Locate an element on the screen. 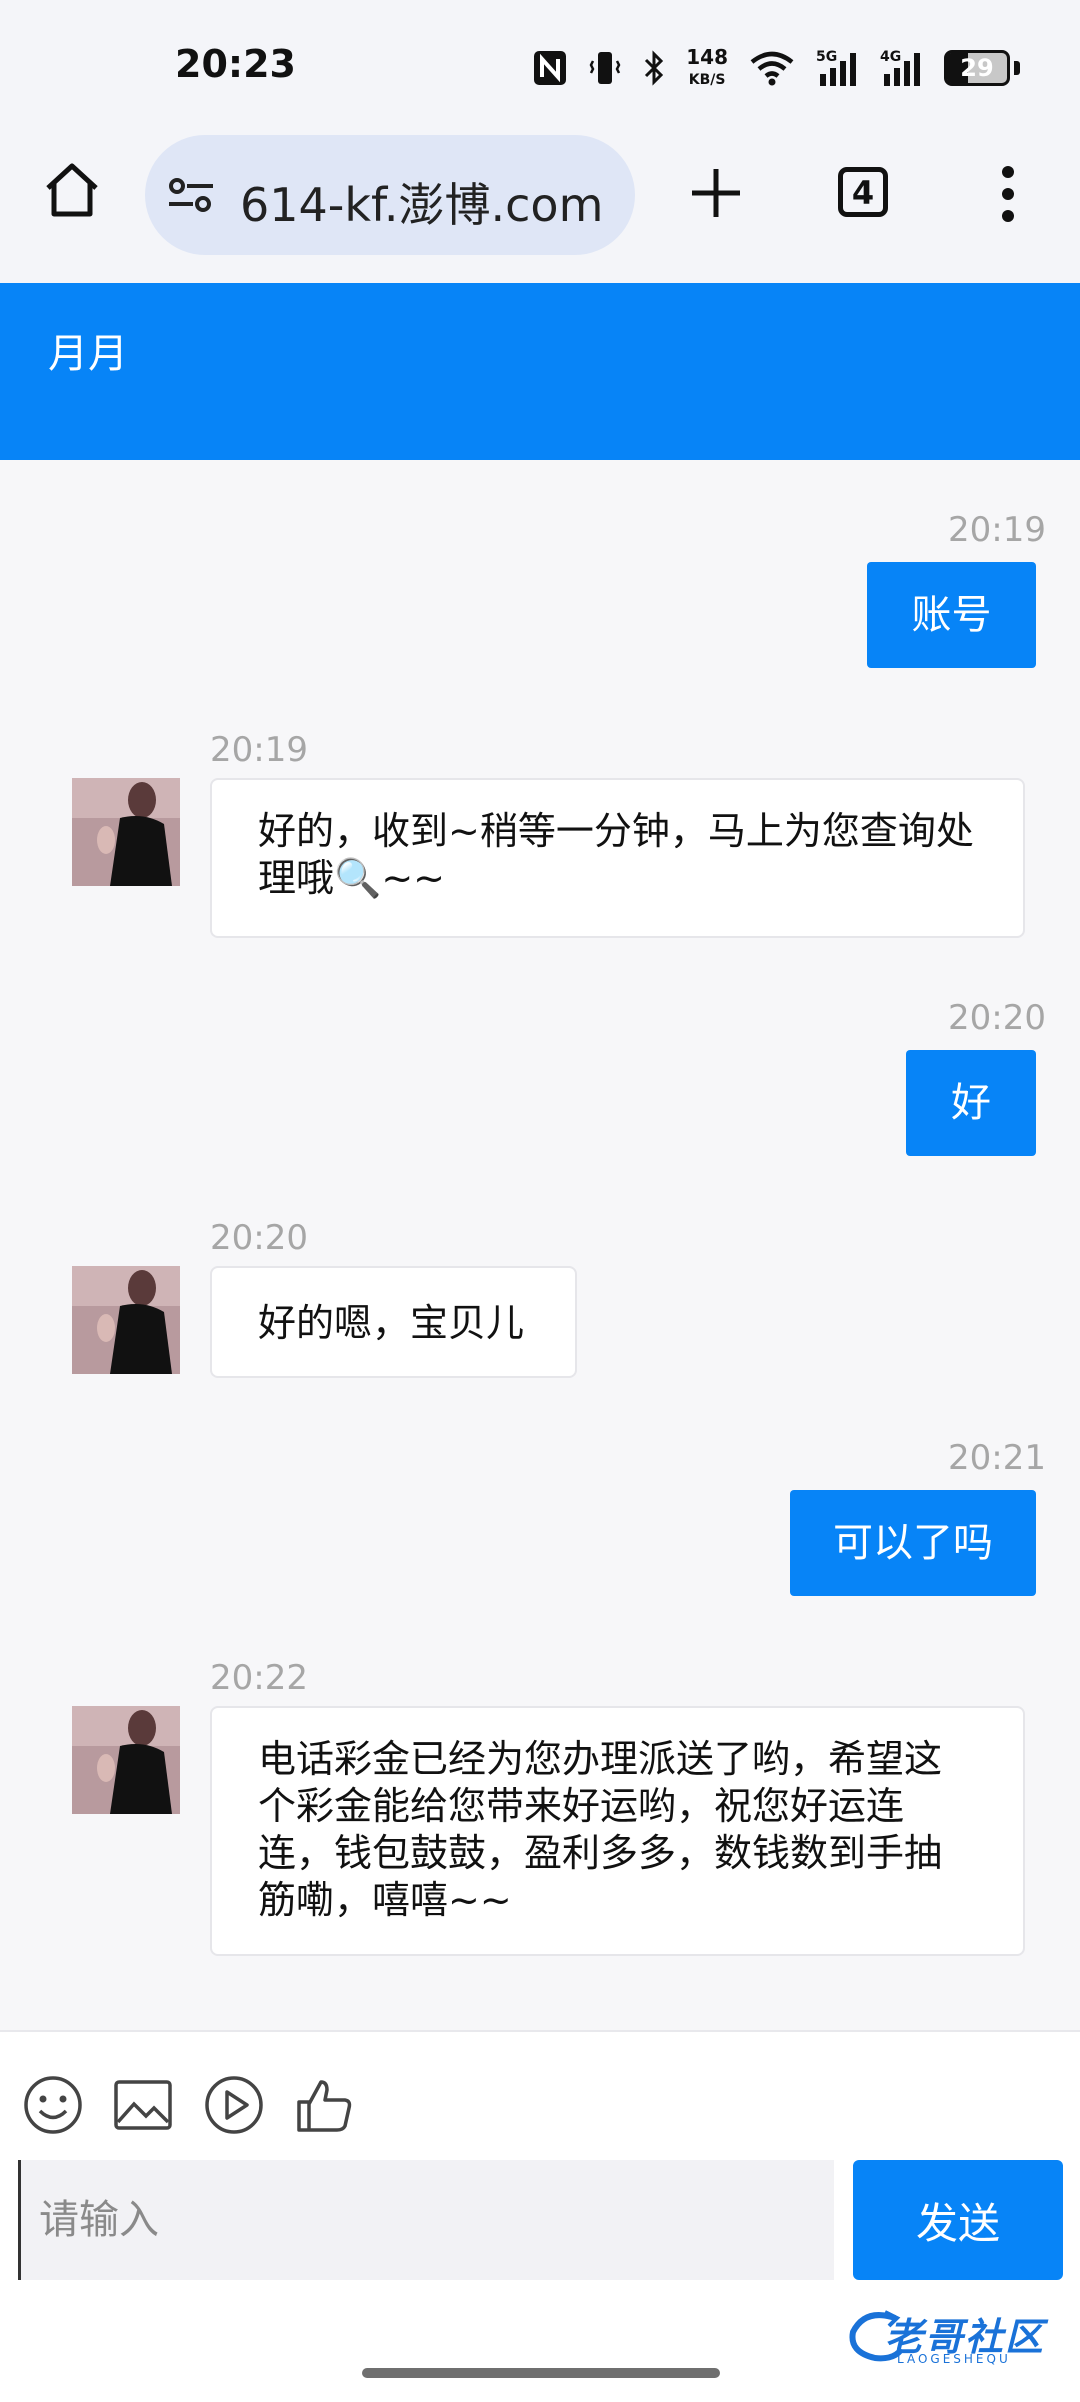 This screenshot has height=2402, width=1080. emoji-button is located at coordinates (53, 2105).